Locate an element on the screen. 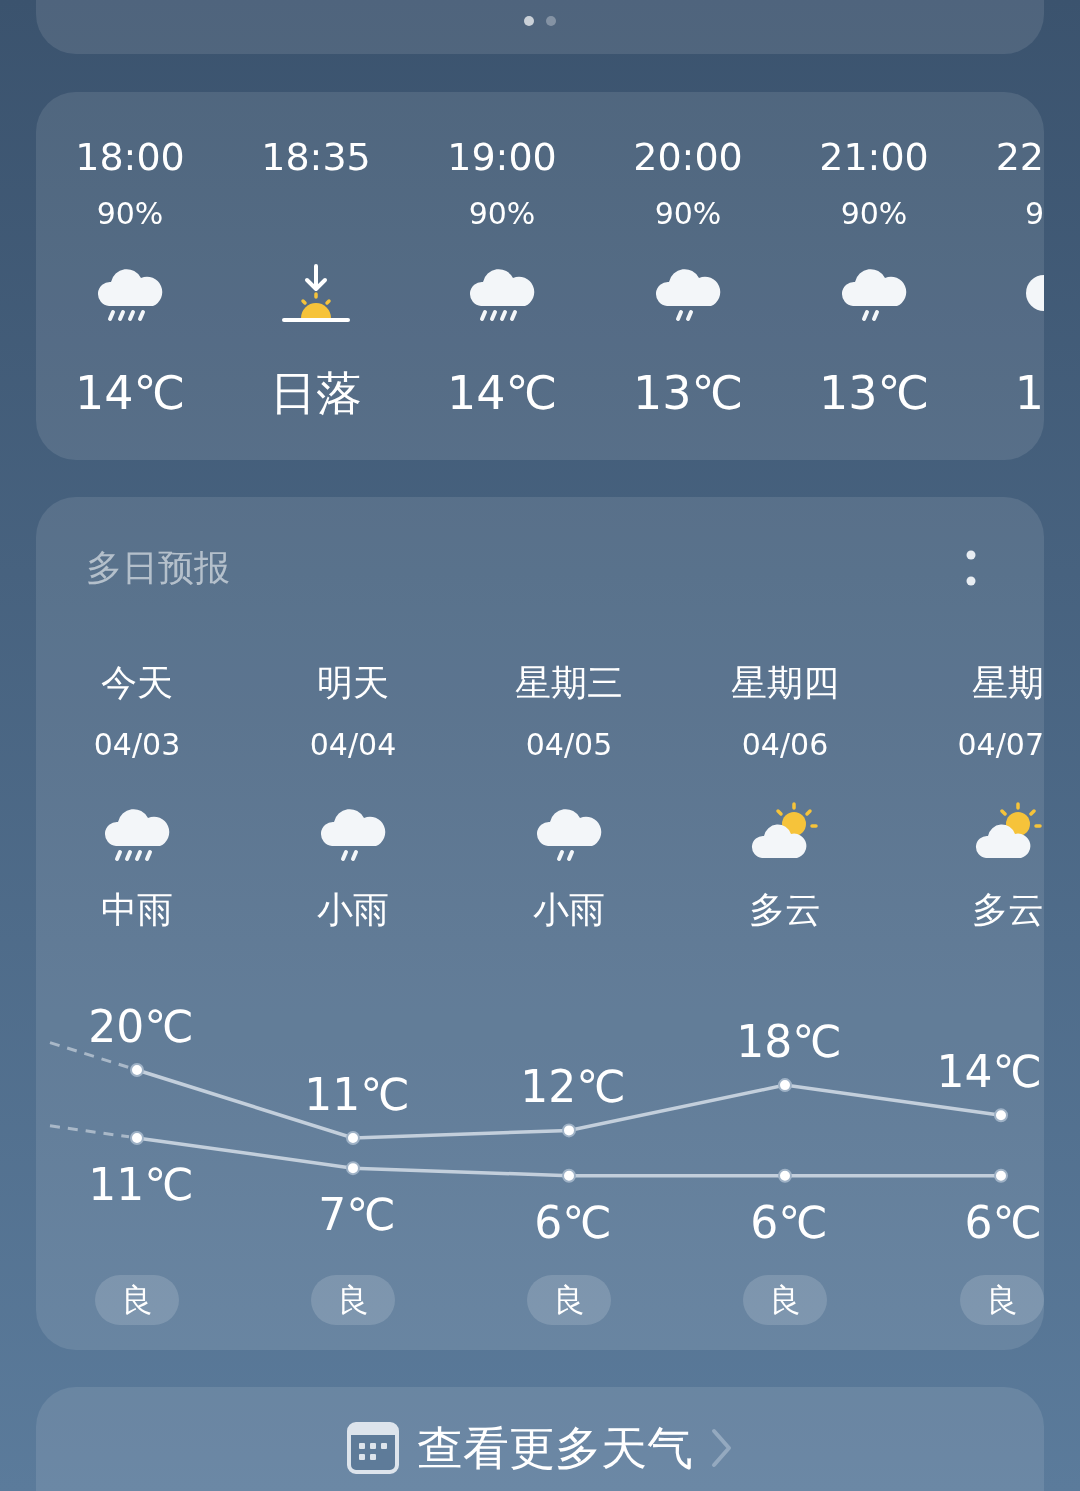  more-icon is located at coordinates (971, 568).